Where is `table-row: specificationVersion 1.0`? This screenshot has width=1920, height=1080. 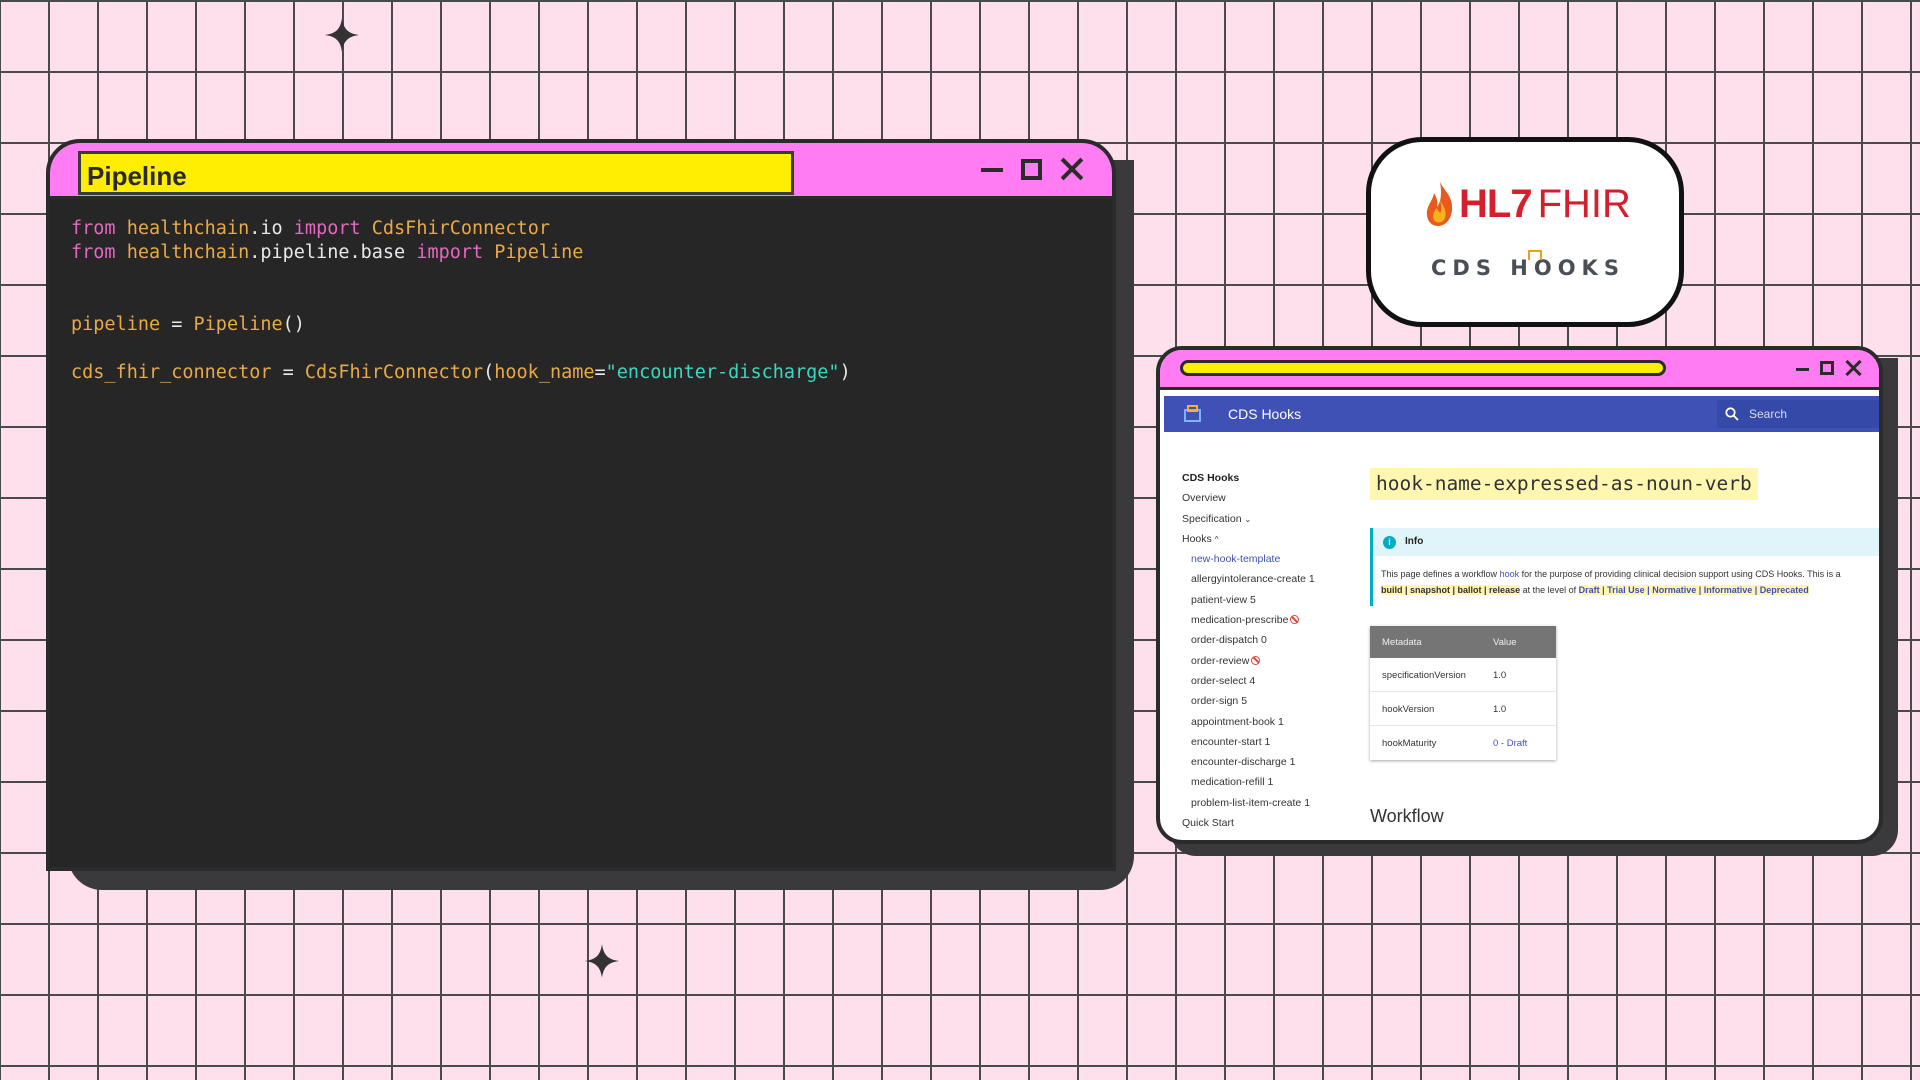
table-row: specificationVersion 1.0 is located at coordinates (1463, 675).